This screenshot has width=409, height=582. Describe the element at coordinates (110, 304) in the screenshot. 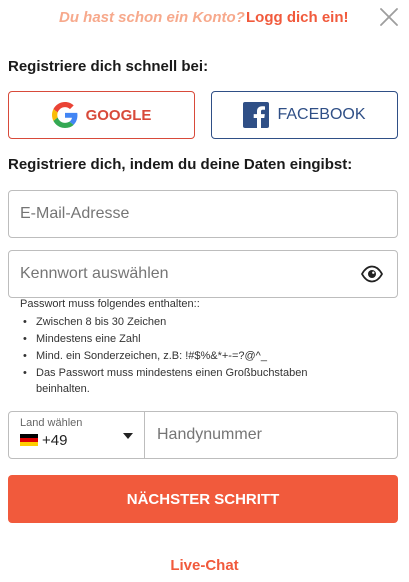

I see `password-rules-title: Passwort muss folgendes enthalten::` at that location.